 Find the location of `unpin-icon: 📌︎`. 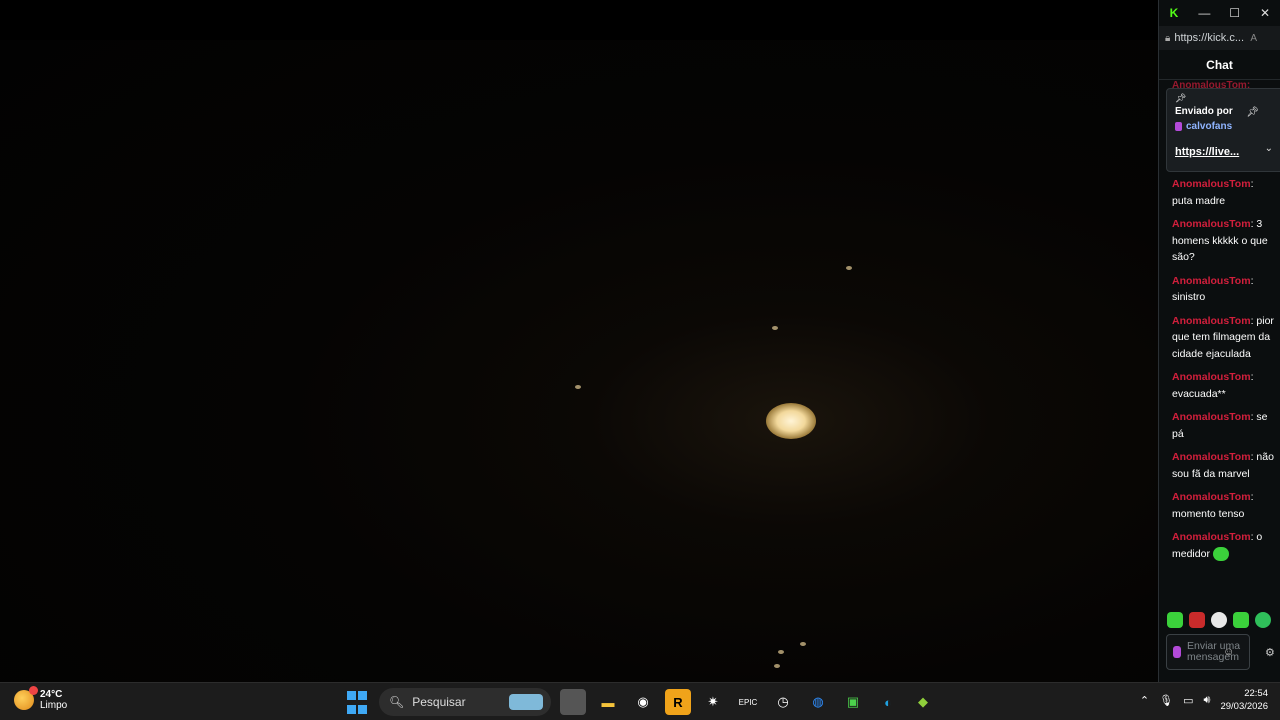

unpin-icon: 📌︎ is located at coordinates (1252, 112).